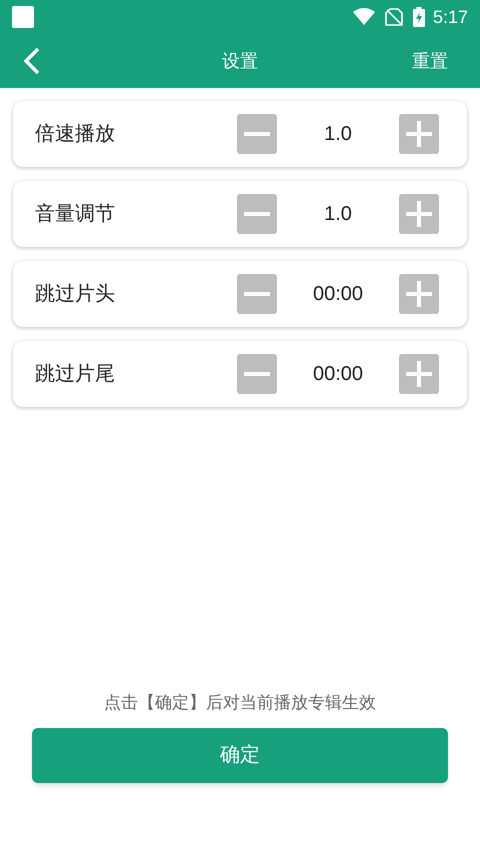 The height and width of the screenshot is (853, 480). I want to click on reset-button: 重置, so click(430, 61).